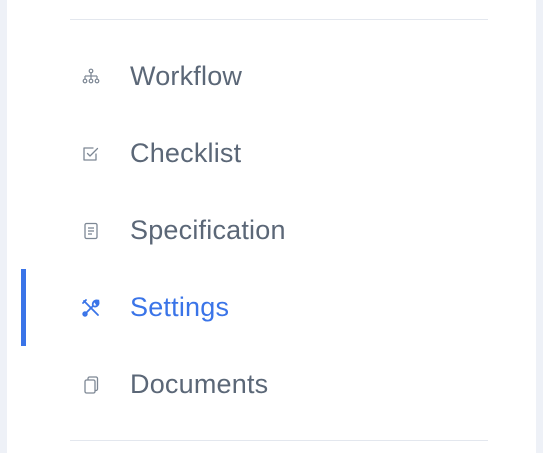  I want to click on sidebar-item-label: Workflow, so click(186, 76).